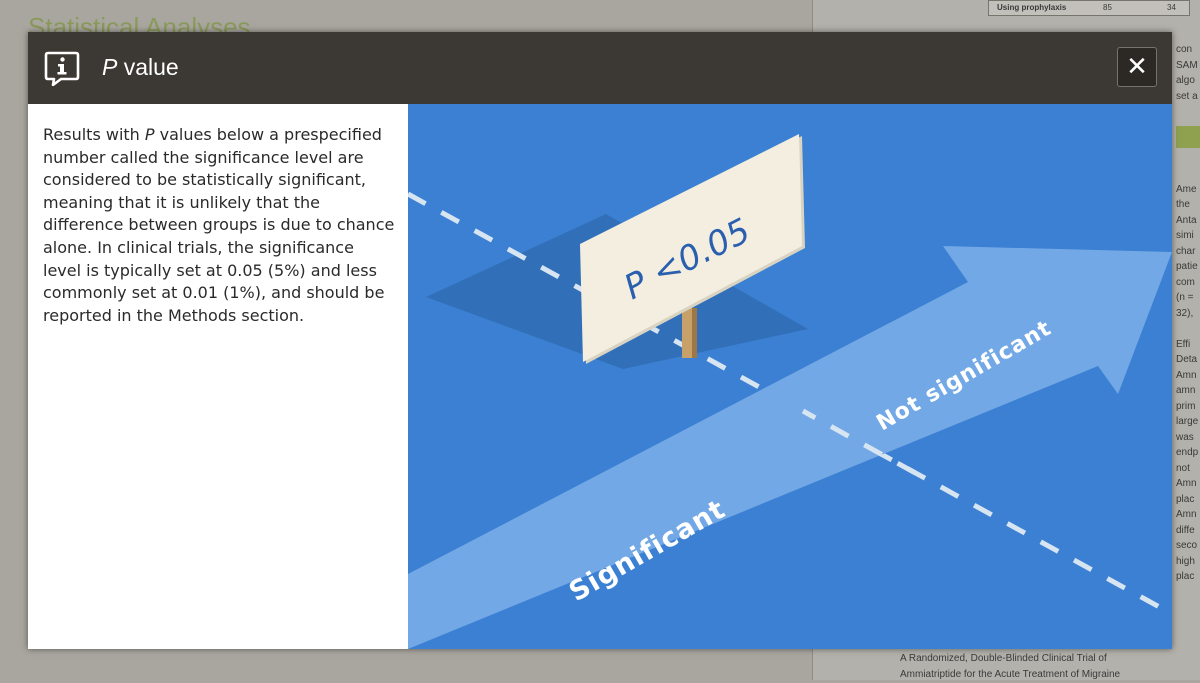 This screenshot has width=1200, height=683. Describe the element at coordinates (1185, 297) in the screenshot. I see `background-text-line: (n =` at that location.